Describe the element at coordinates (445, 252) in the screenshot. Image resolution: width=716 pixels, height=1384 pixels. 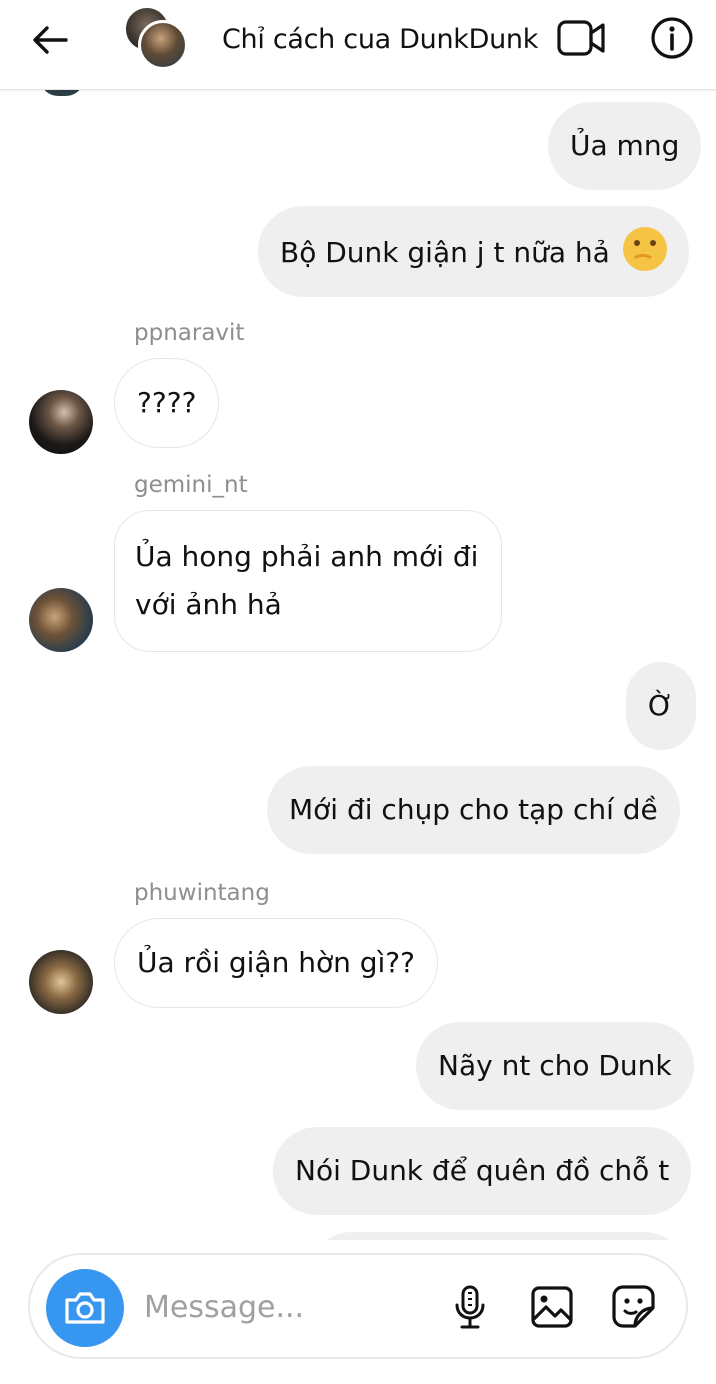
I see `message-text: Bộ Dunk giận j t nữa hả` at that location.